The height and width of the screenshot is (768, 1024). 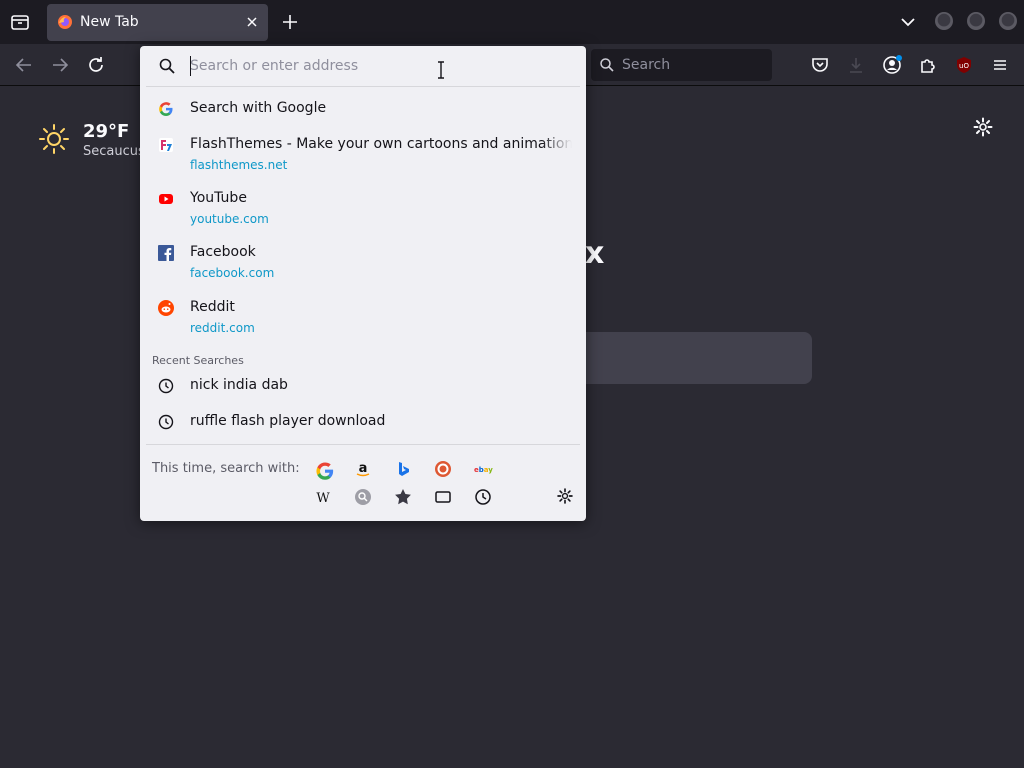 I want to click on urlbar-input-row, so click(x=363, y=66).